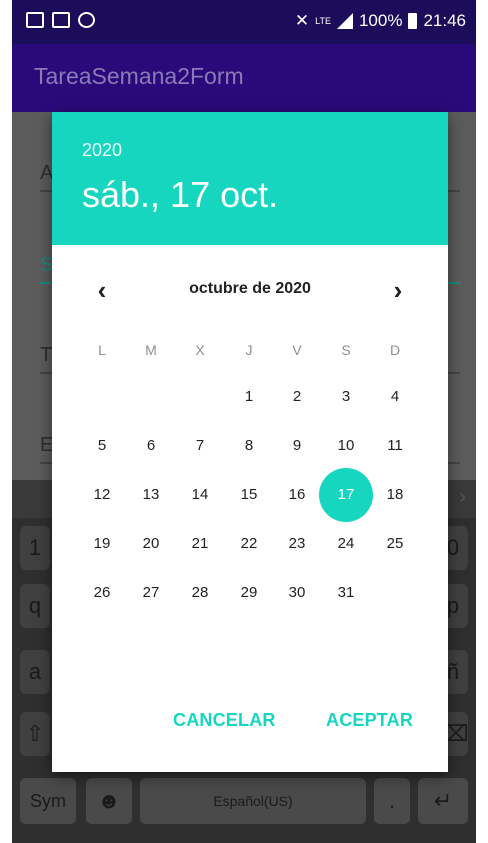  What do you see at coordinates (249, 350) in the screenshot?
I see `weekday-label: J` at bounding box center [249, 350].